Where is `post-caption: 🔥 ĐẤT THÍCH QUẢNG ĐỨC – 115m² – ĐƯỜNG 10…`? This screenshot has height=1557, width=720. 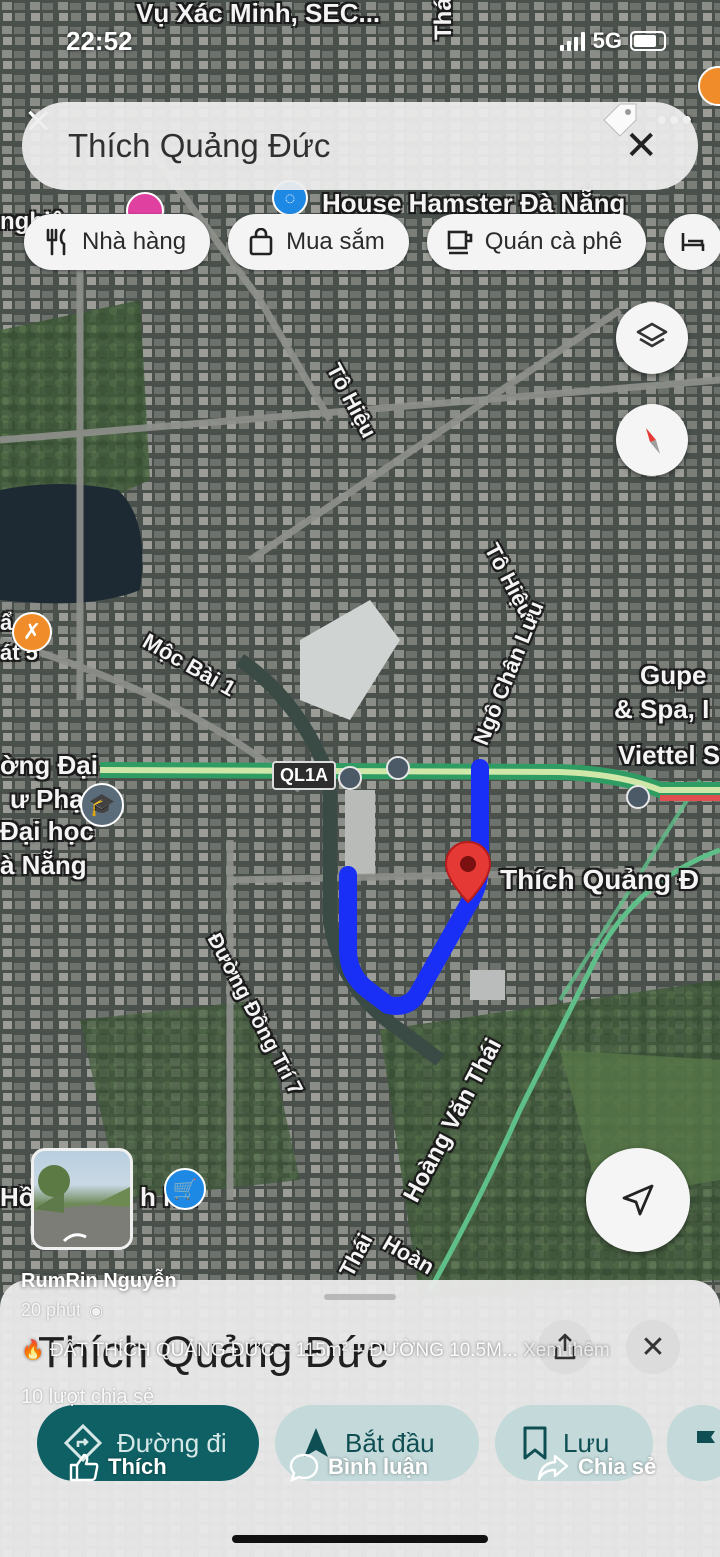 post-caption: 🔥 ĐẤT THÍCH QUẢNG ĐỨC – 115m² – ĐƯỜNG 10… is located at coordinates (315, 1350).